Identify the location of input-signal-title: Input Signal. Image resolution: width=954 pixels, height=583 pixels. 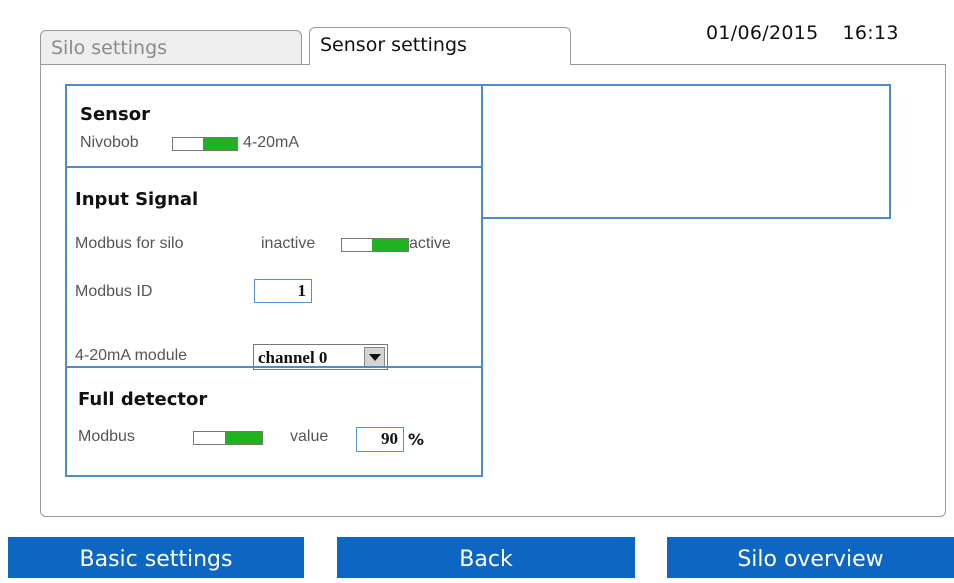
(137, 199).